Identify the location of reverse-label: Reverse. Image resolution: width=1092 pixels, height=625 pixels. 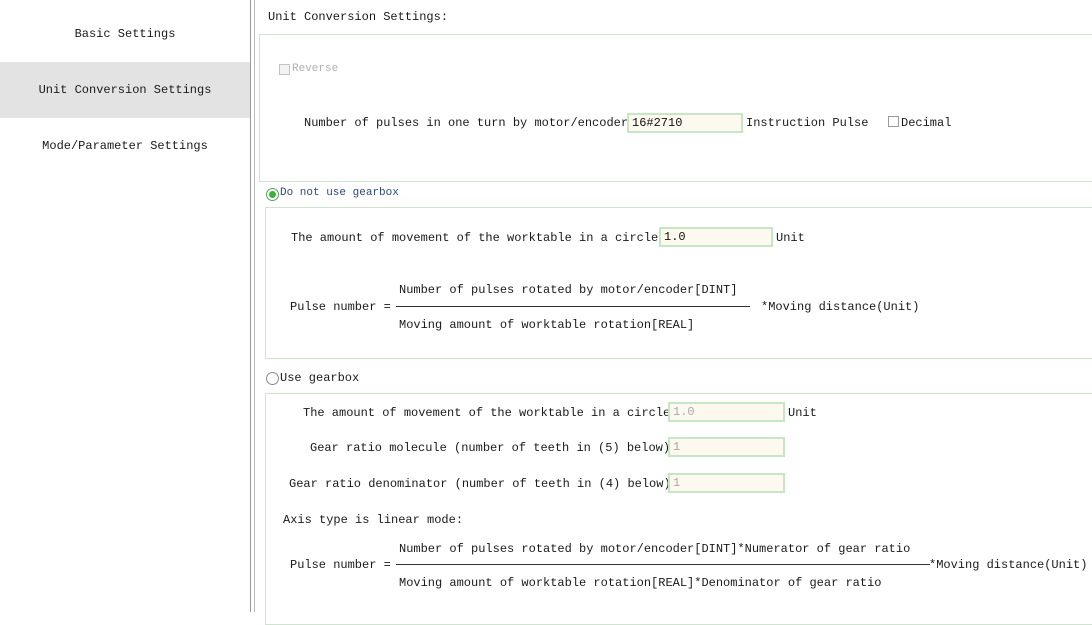
(315, 69).